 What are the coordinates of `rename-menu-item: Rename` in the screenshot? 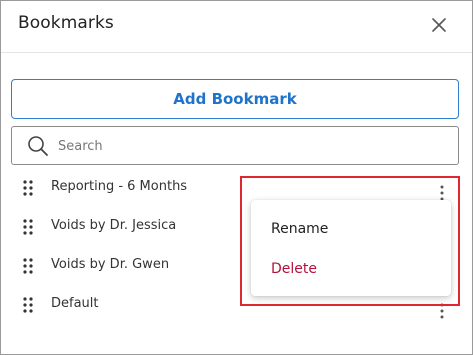 It's located at (351, 229).